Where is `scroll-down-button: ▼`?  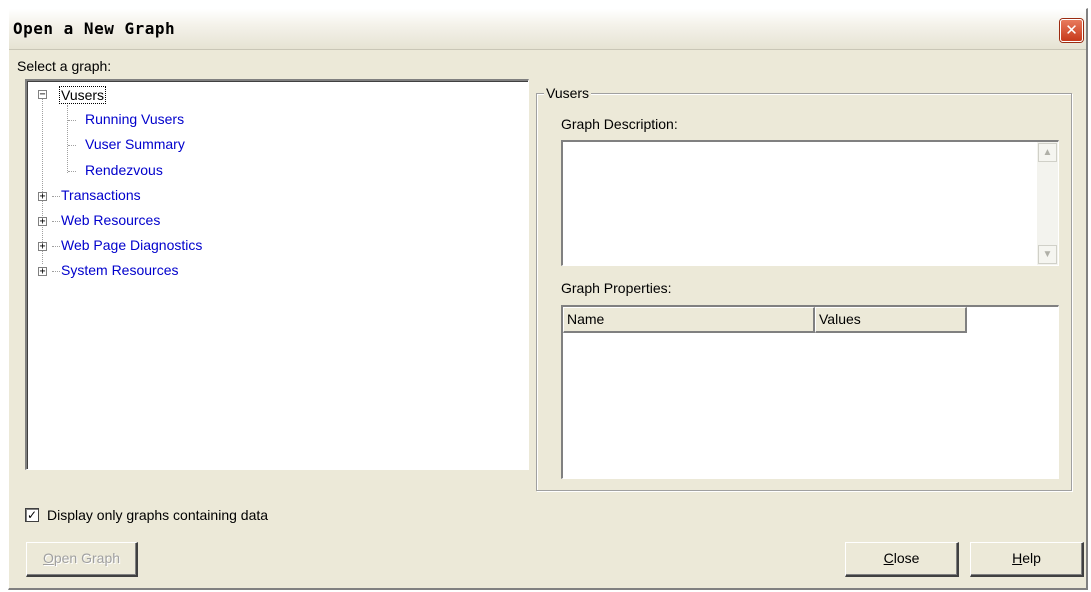
scroll-down-button: ▼ is located at coordinates (1047, 254).